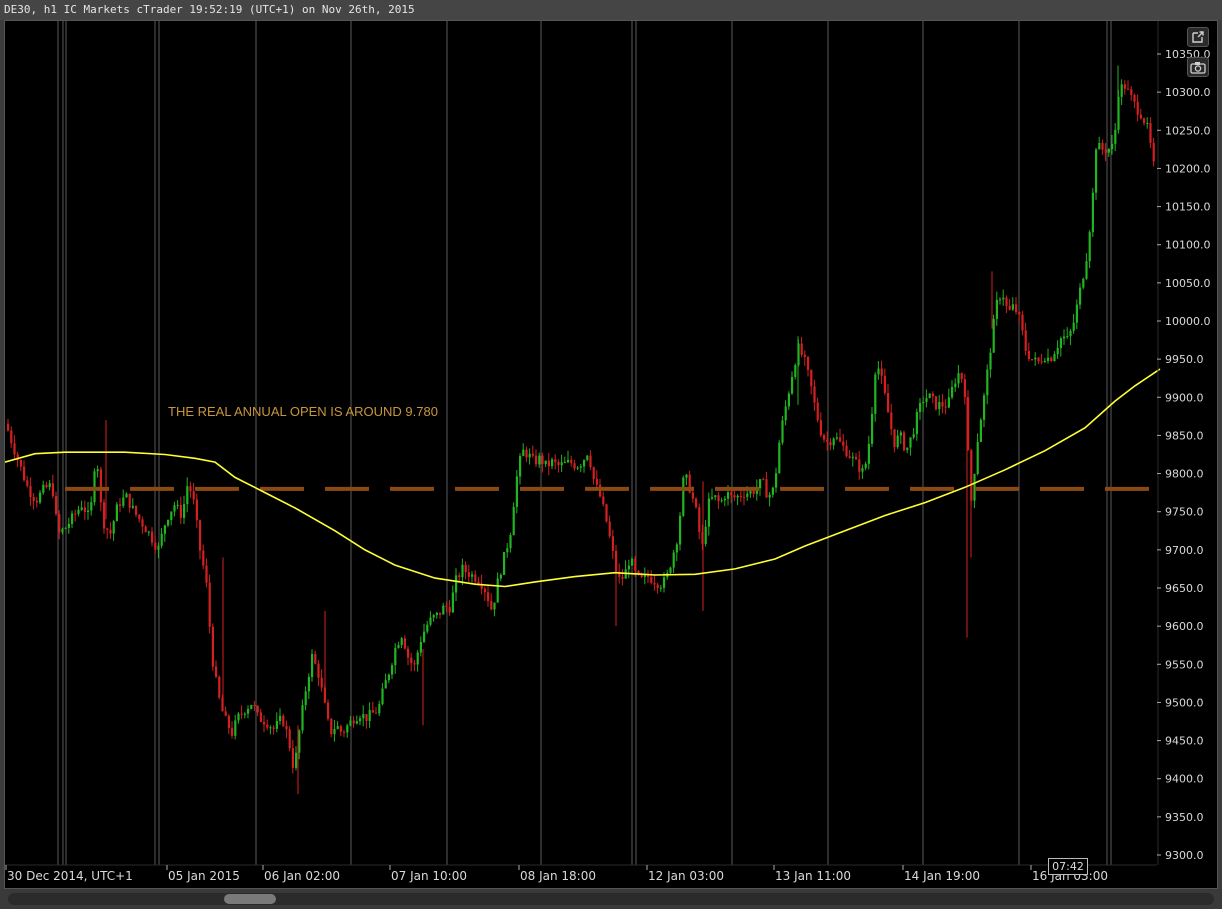 The width and height of the screenshot is (1222, 909). I want to click on horizontal-scrollbar, so click(611, 899).